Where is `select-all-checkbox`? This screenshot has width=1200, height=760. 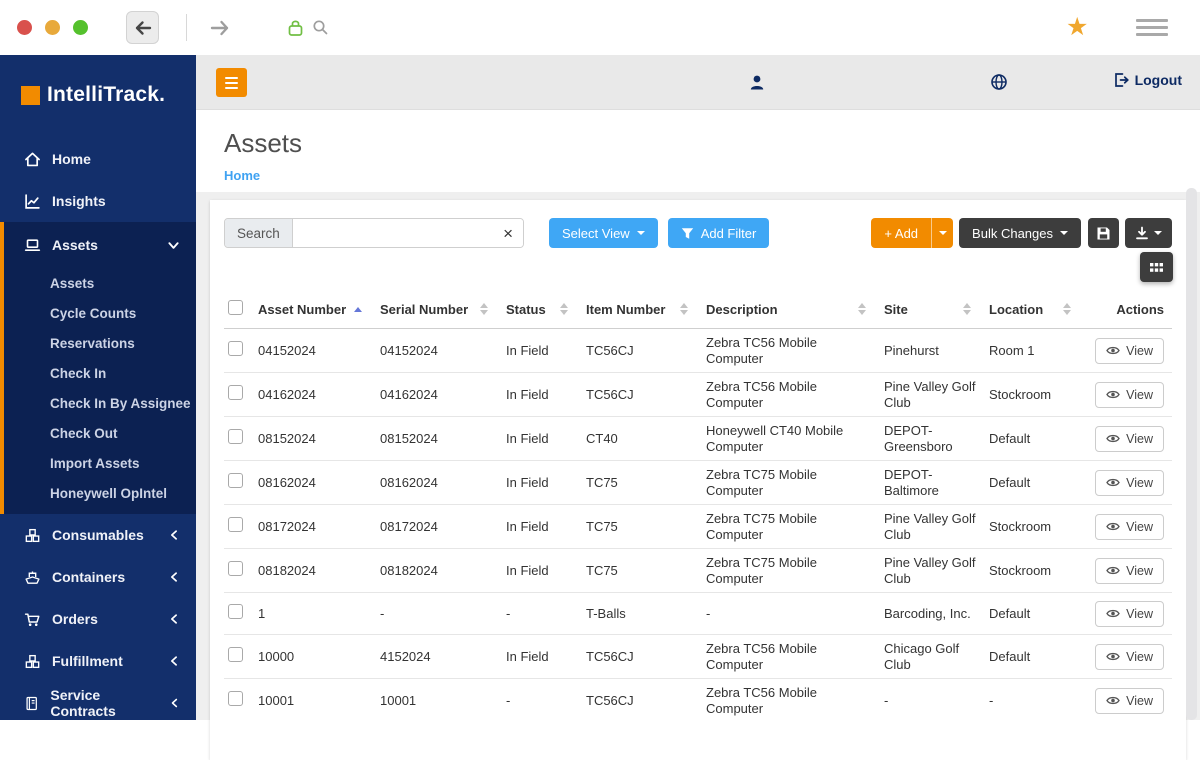 select-all-checkbox is located at coordinates (235, 307).